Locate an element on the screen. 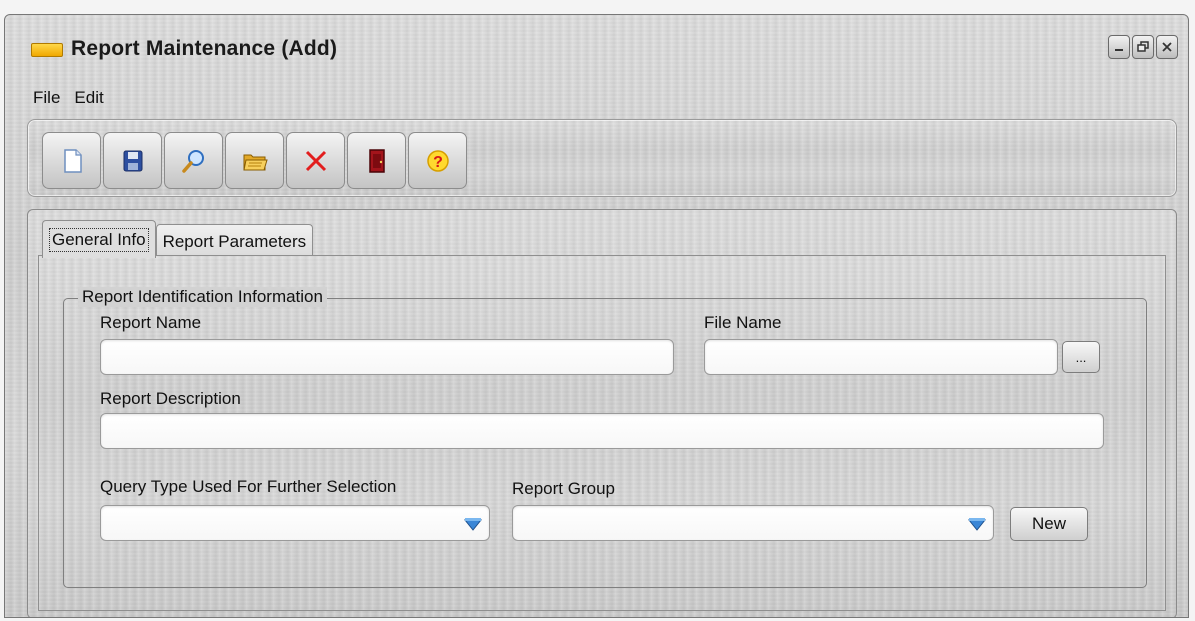  help-icon: ? is located at coordinates (437, 160).